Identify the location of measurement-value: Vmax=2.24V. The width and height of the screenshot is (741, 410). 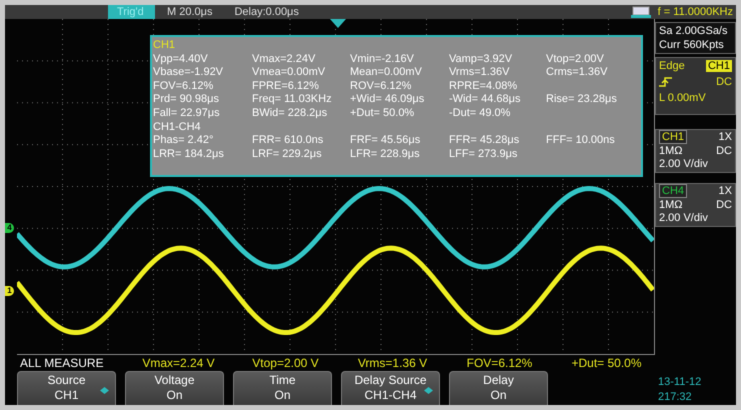
(284, 59).